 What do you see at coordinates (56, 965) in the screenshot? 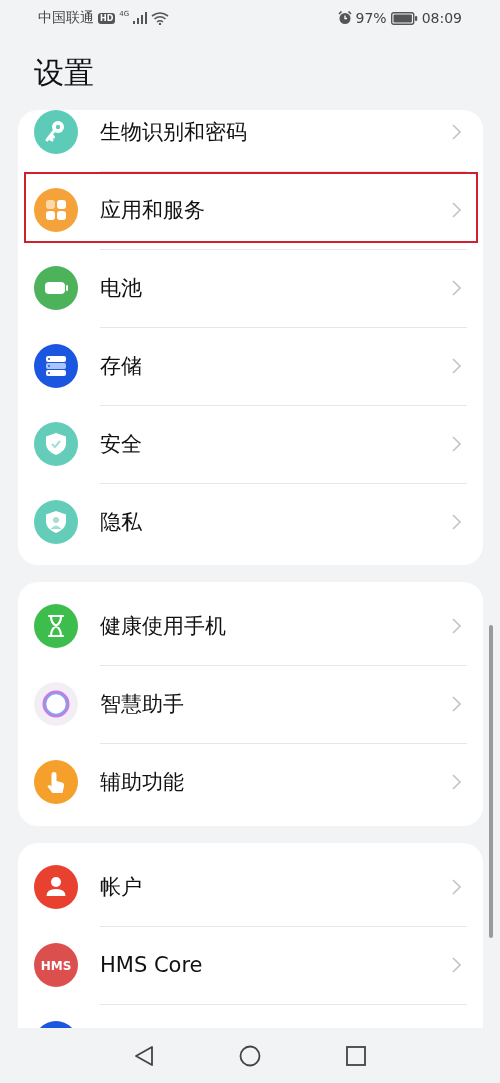
I see `hms-icon: HMS` at bounding box center [56, 965].